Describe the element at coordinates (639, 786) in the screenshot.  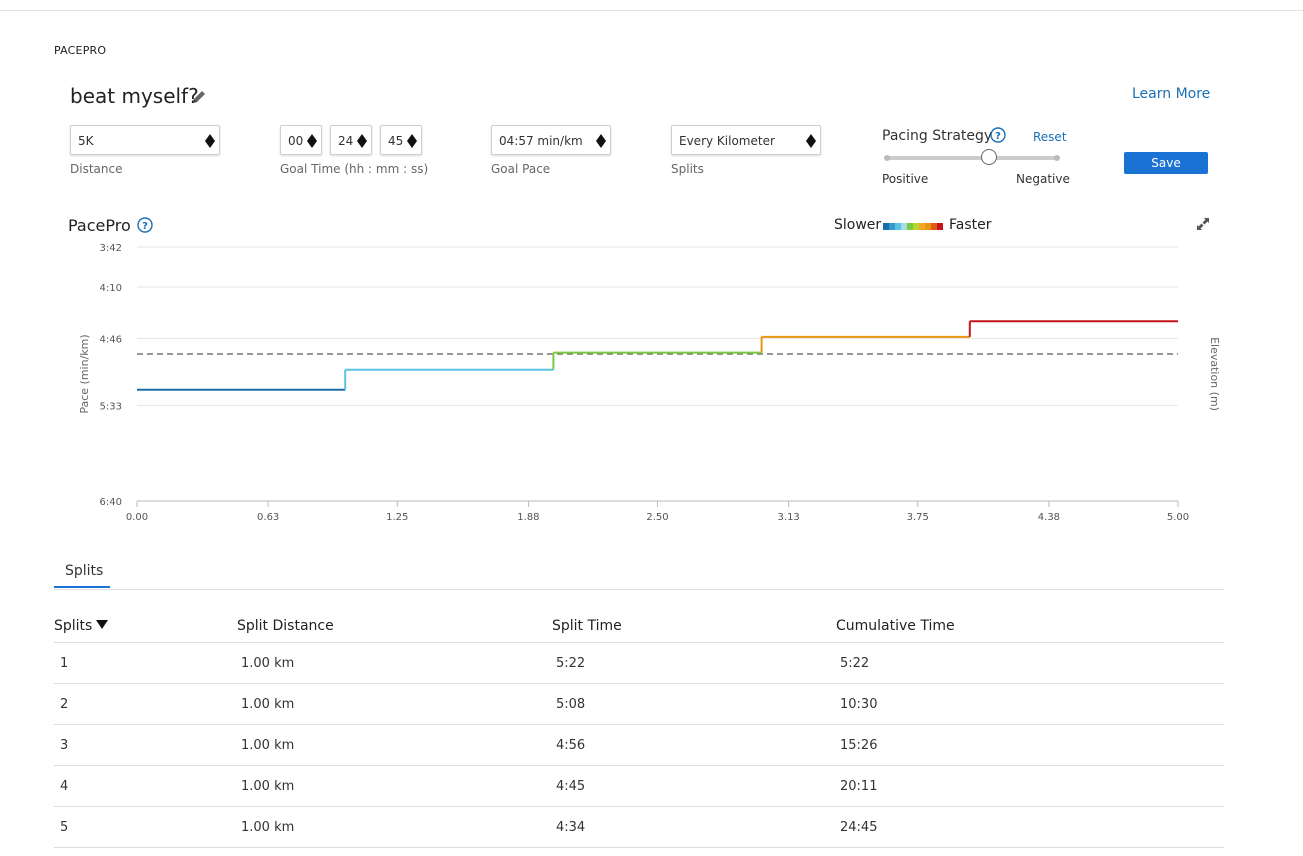
I see `table-row: 4 1.00 km 4:45 20:11` at that location.